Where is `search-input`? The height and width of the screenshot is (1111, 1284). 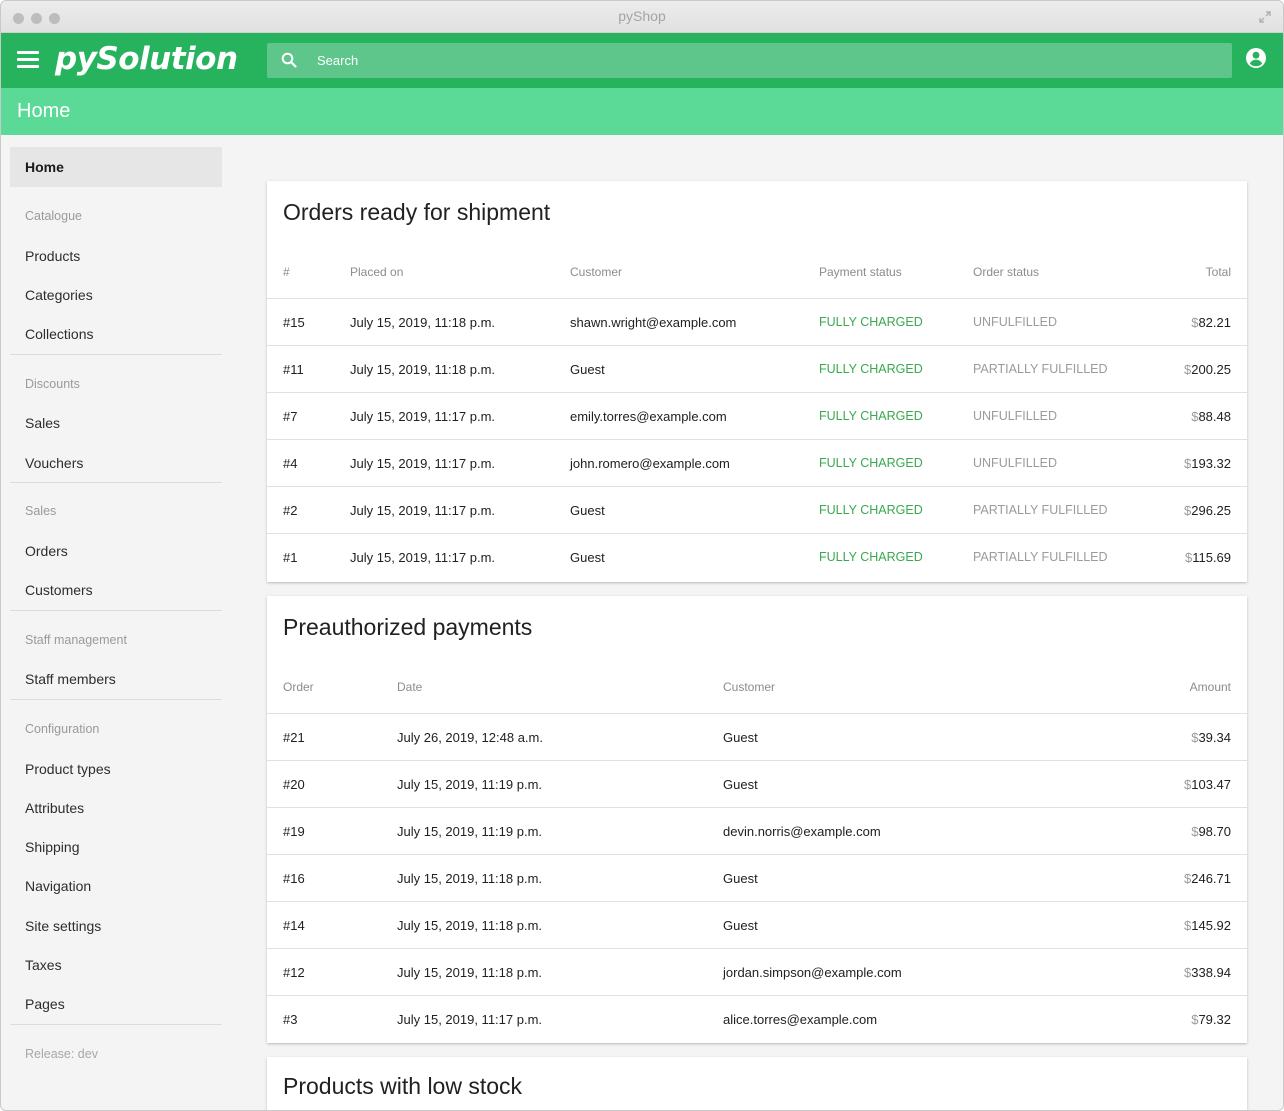
search-input is located at coordinates (757, 60).